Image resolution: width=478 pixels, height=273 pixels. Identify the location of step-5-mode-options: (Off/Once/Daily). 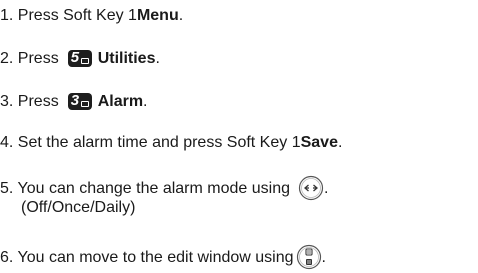
(78, 207).